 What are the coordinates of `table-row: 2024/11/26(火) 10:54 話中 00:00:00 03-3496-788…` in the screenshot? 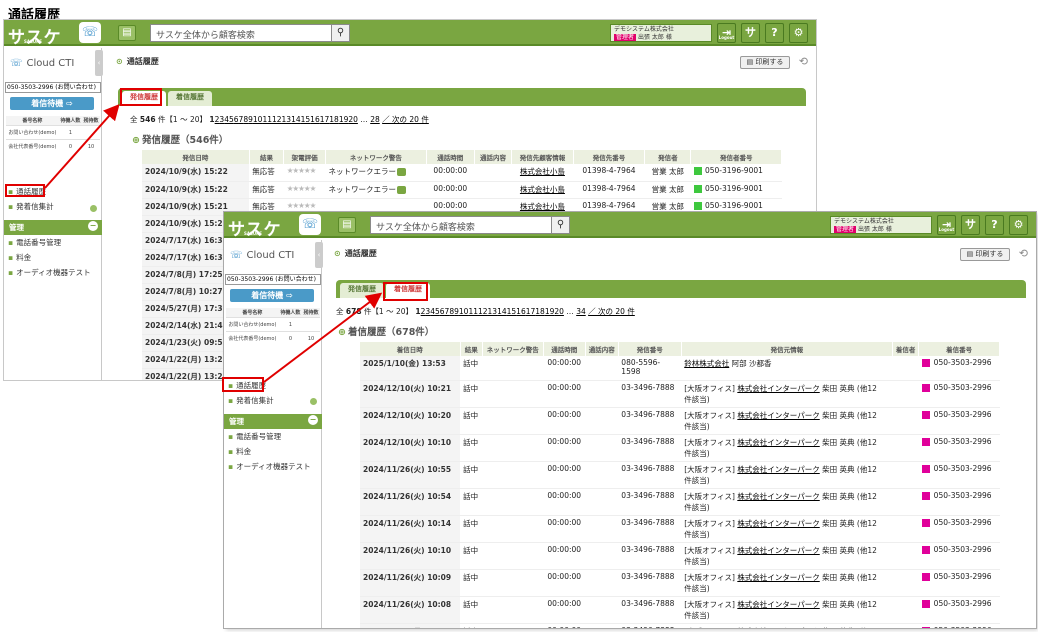 It's located at (680, 502).